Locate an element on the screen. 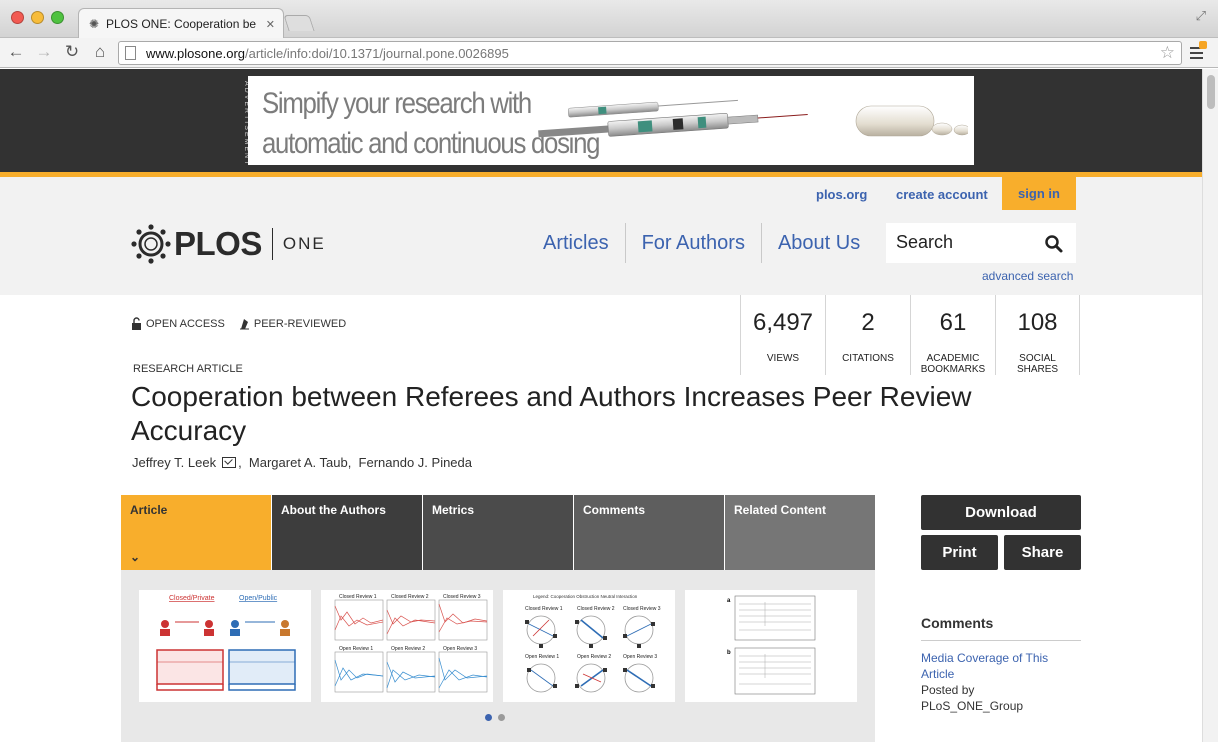  new-tab-button is located at coordinates (299, 23).